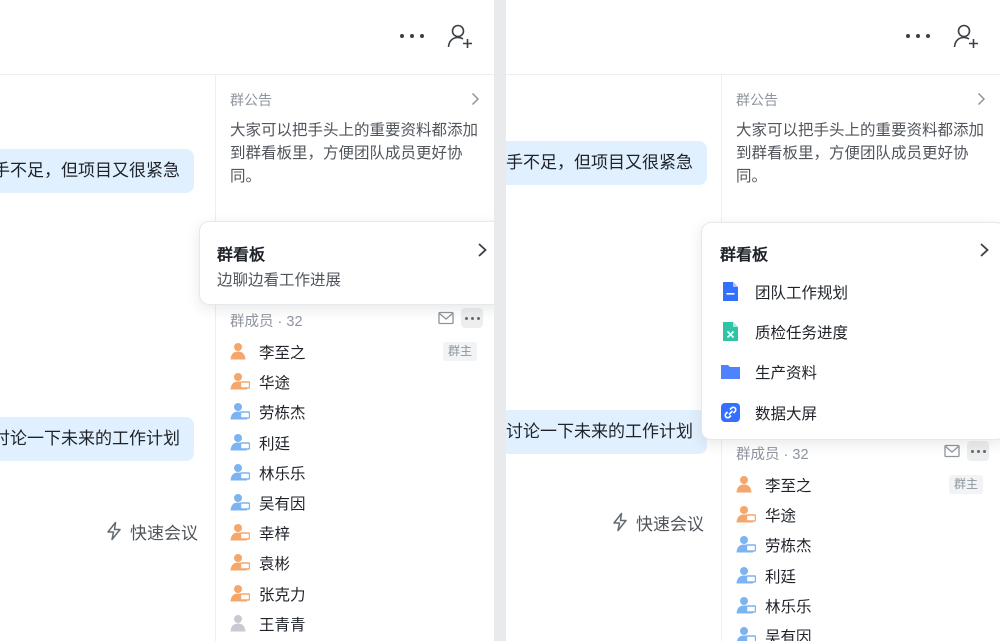 The height and width of the screenshot is (641, 1000). What do you see at coordinates (786, 414) in the screenshot?
I see `kanban-item-label: 数据大屏` at bounding box center [786, 414].